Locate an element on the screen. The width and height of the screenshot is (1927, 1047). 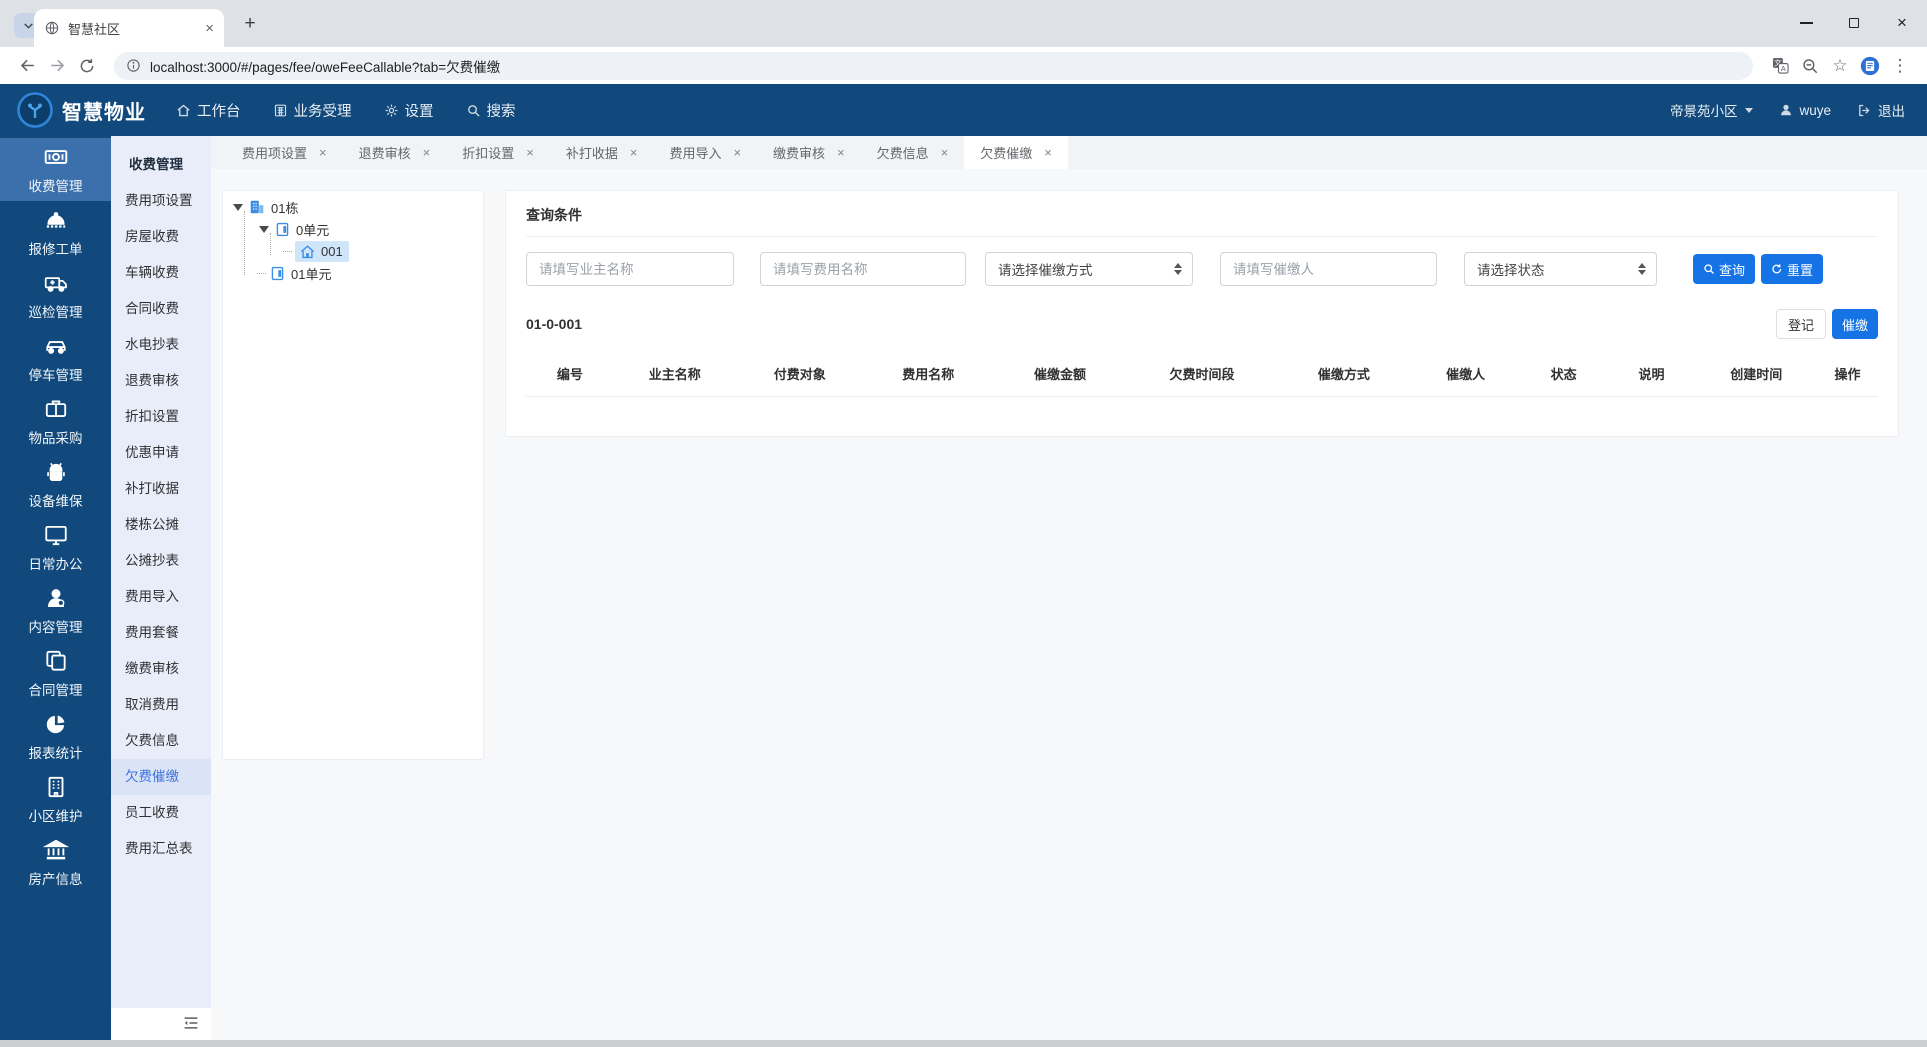
menu-item-settings: 设置 is located at coordinates (409, 110).